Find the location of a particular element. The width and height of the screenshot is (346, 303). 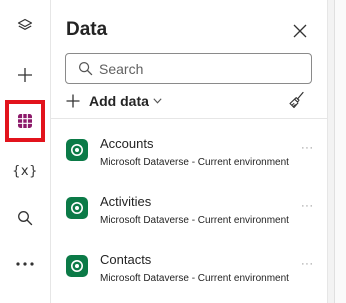

add-data-label: Add data is located at coordinates (119, 101).